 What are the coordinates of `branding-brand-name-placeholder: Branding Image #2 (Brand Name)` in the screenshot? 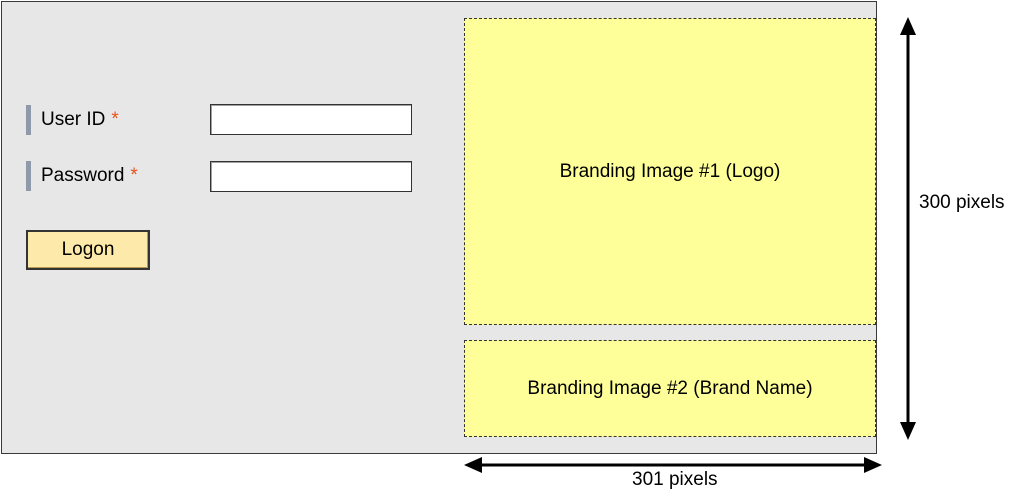 It's located at (670, 388).